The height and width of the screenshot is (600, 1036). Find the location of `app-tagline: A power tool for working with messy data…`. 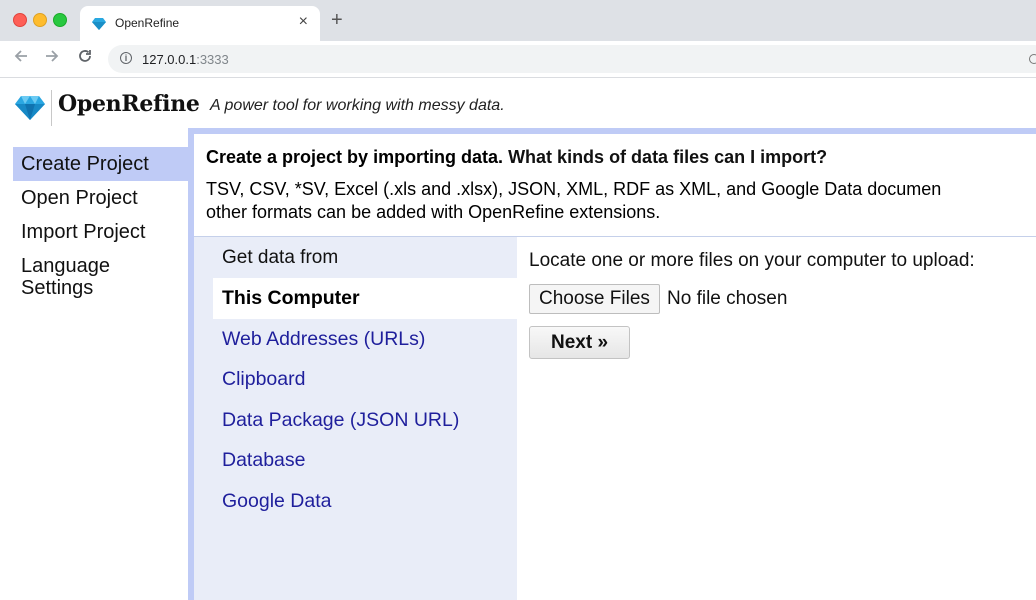

app-tagline: A power tool for working with messy data… is located at coordinates (357, 105).